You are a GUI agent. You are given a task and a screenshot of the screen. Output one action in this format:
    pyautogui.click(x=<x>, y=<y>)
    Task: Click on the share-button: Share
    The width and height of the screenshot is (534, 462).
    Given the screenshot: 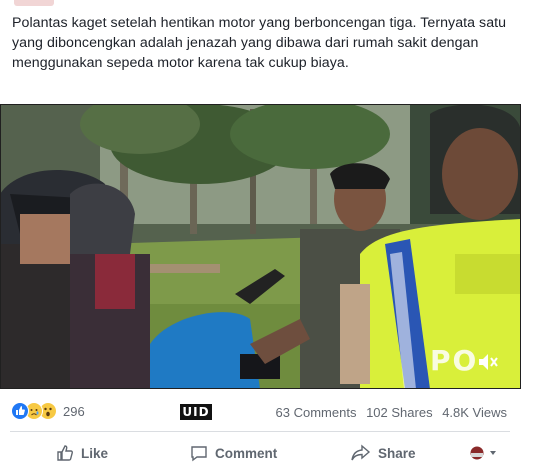 What is the action you would take?
    pyautogui.click(x=383, y=453)
    